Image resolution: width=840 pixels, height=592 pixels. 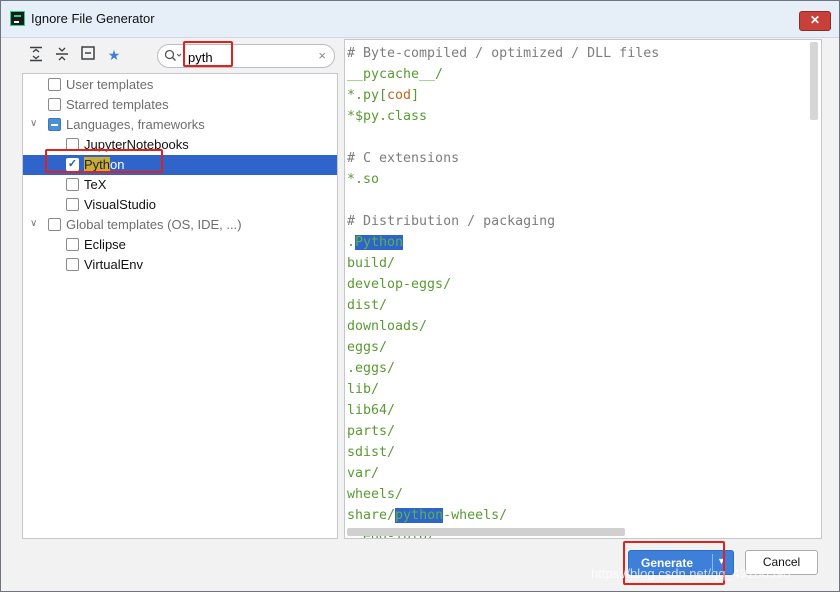 I want to click on search-match-highlight: Pyth, so click(x=97, y=164).